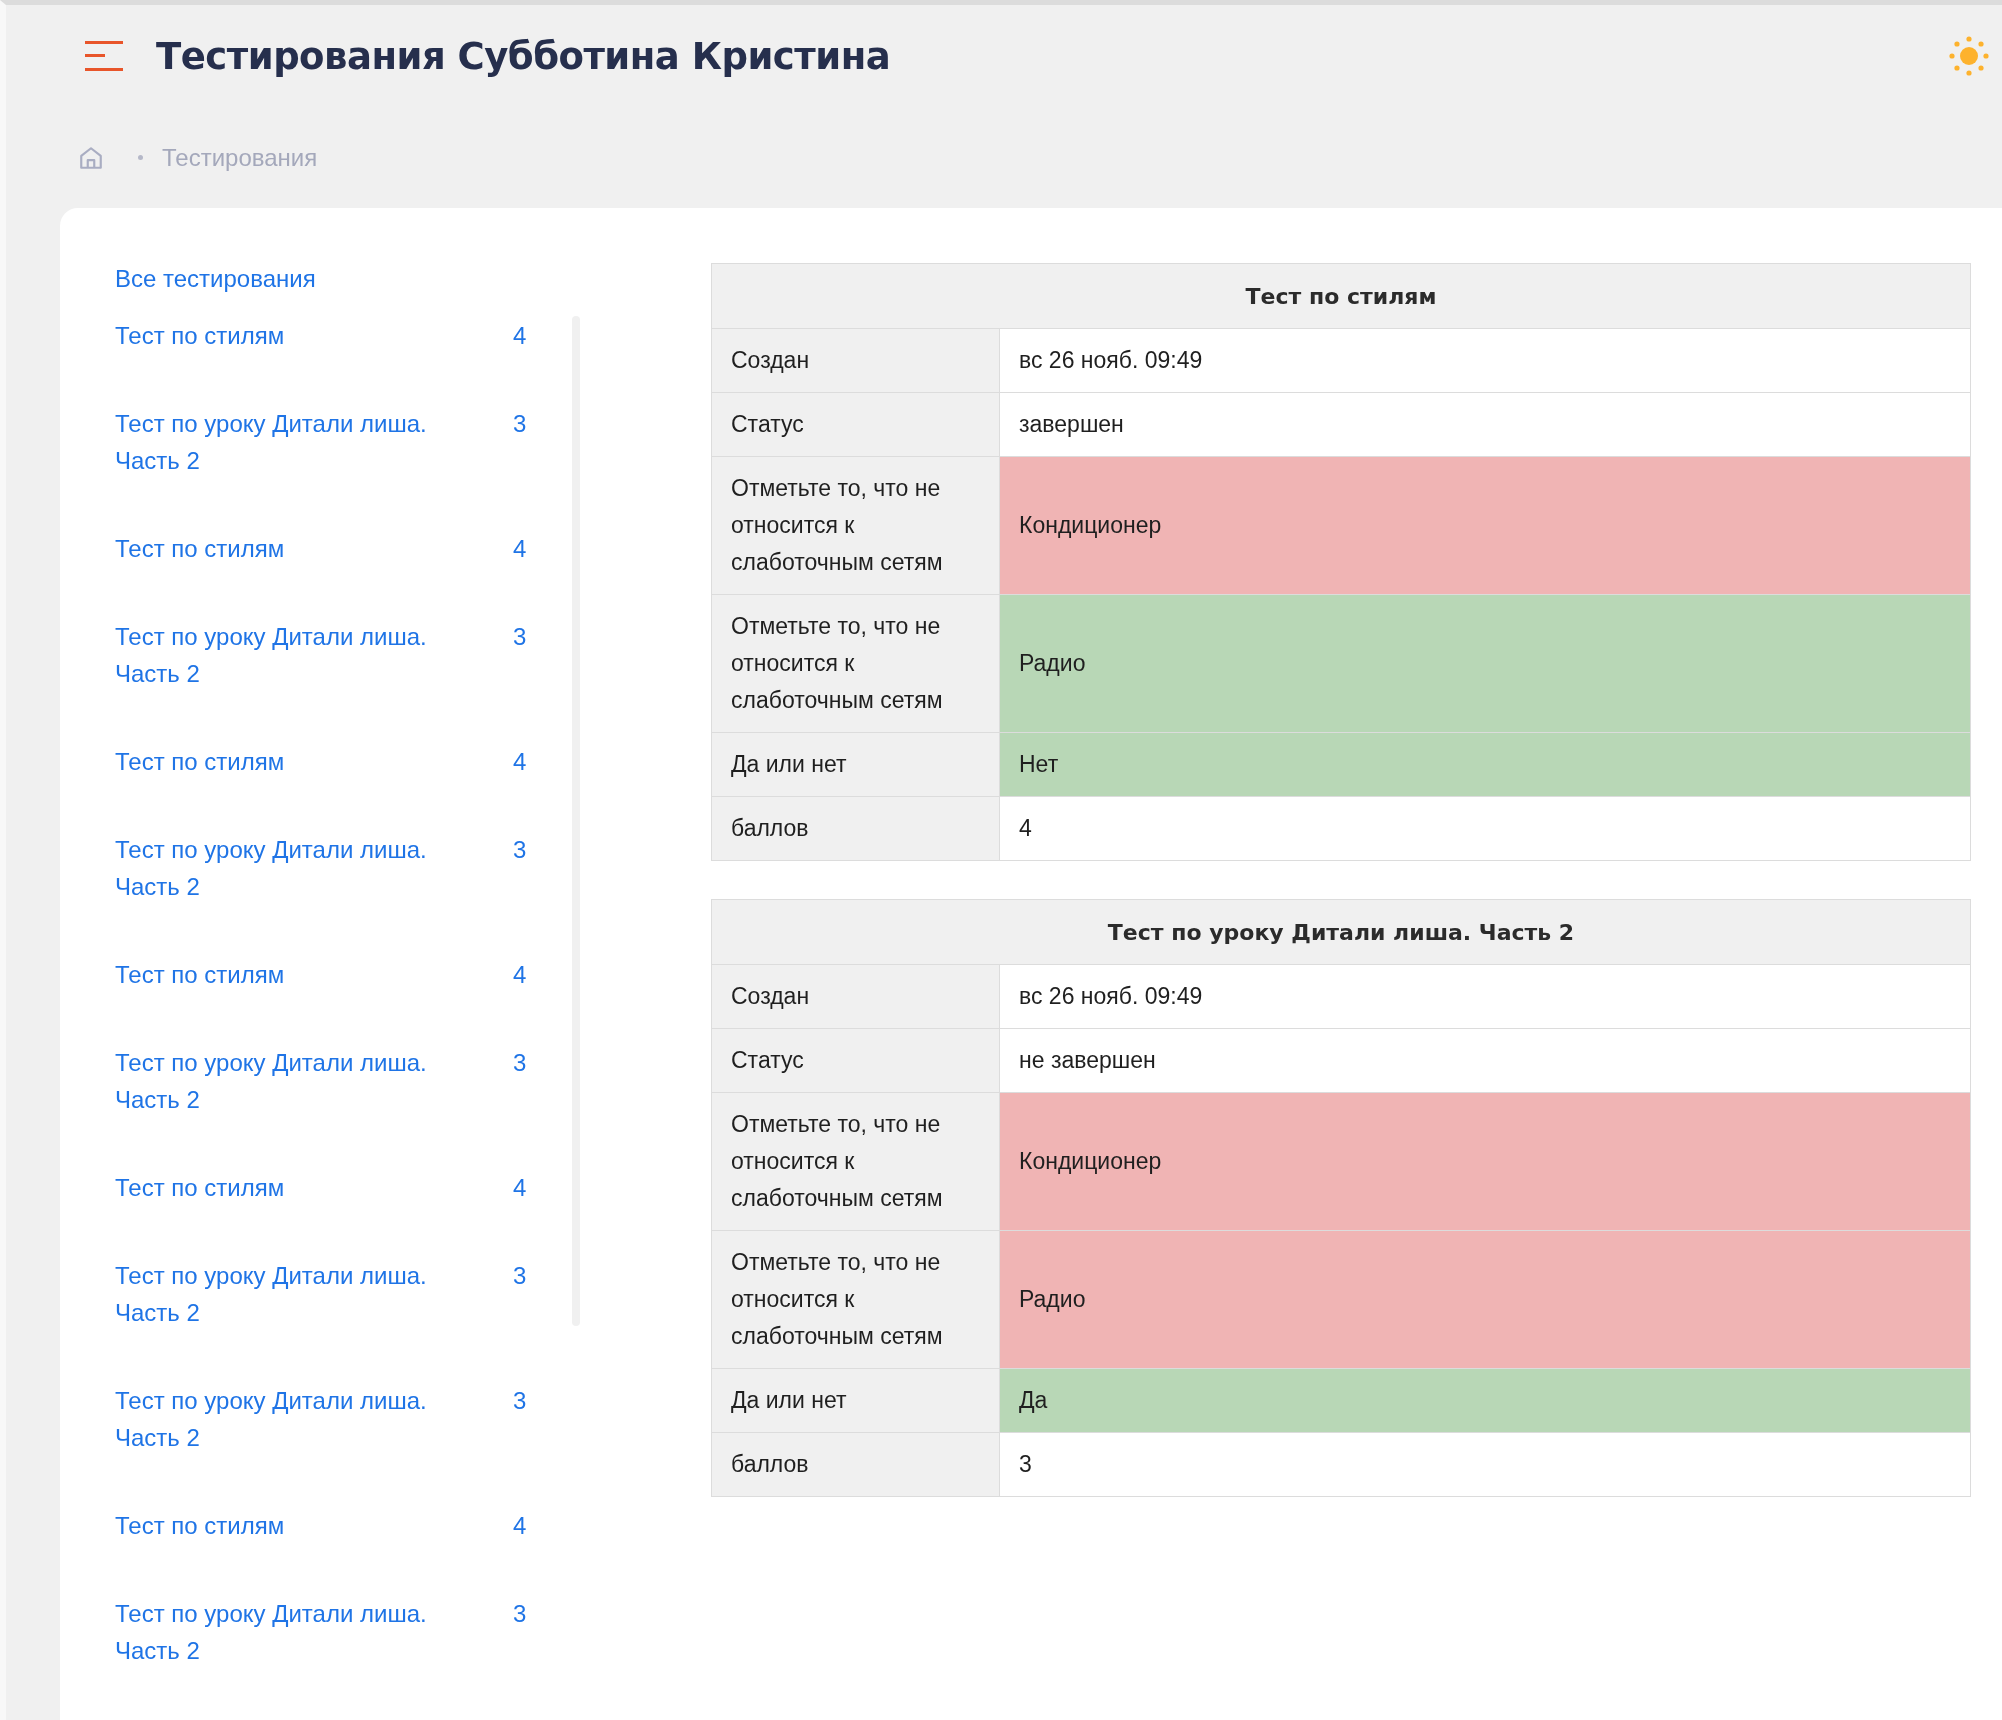 The width and height of the screenshot is (2002, 1720). What do you see at coordinates (523, 56) in the screenshot?
I see `page-title: Тестирования Субботина Кристина` at bounding box center [523, 56].